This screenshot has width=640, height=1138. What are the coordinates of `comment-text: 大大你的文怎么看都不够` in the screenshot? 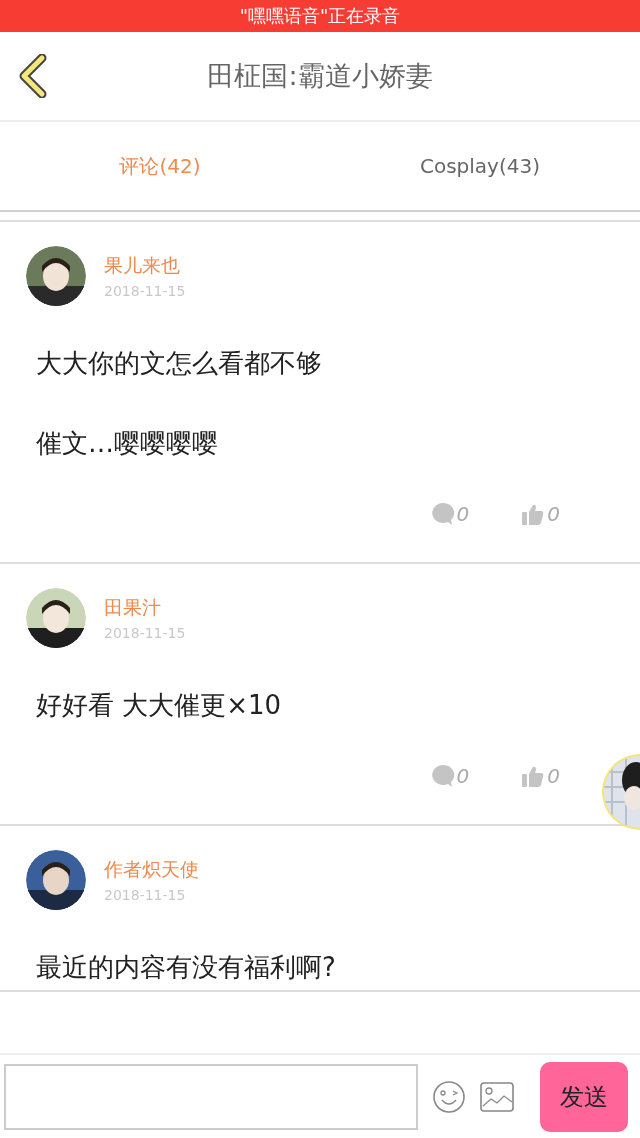 It's located at (179, 363).